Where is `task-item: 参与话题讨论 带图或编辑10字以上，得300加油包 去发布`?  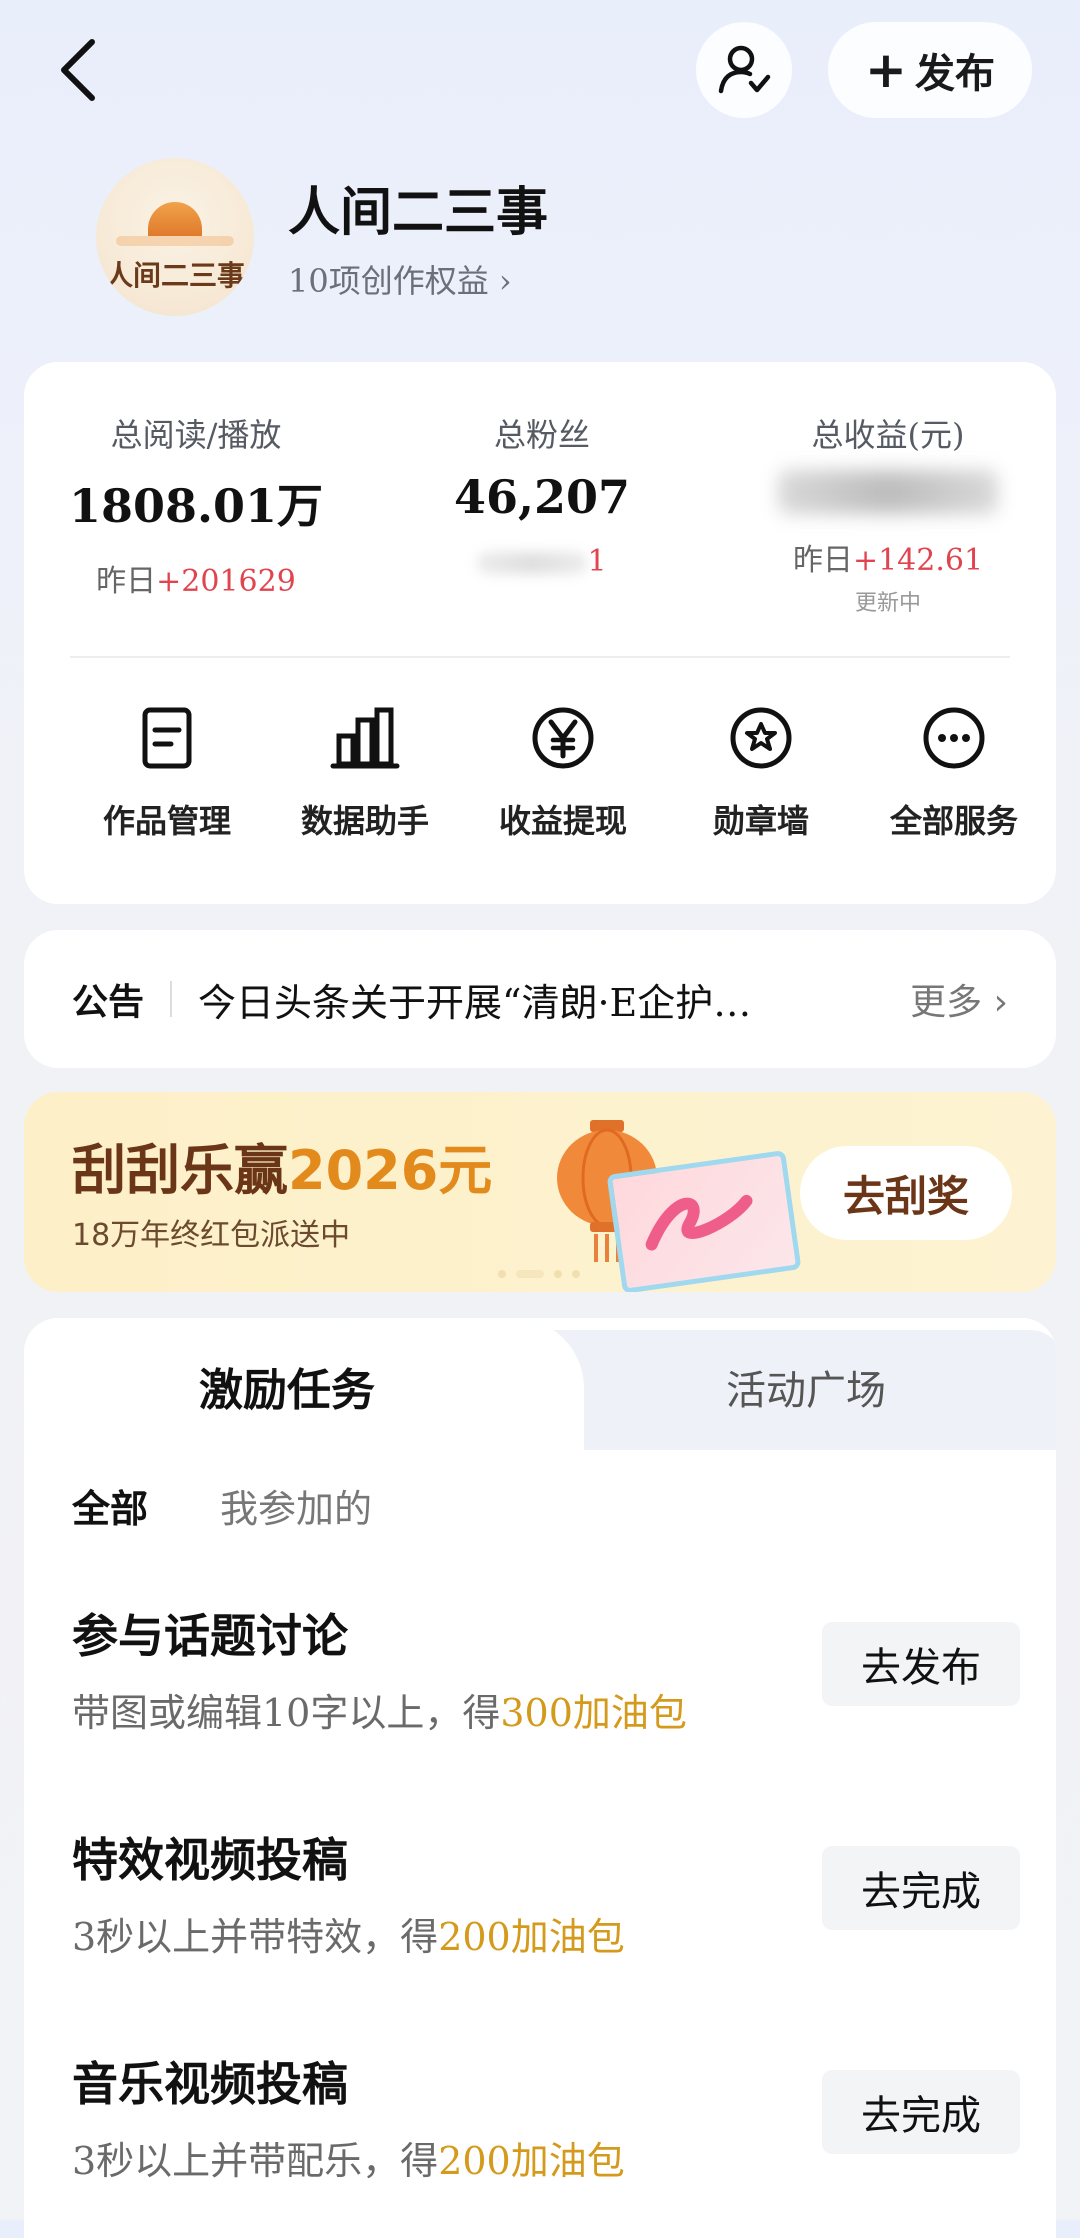 task-item: 参与话题讨论 带图或编辑10字以上，得300加油包 去发布 is located at coordinates (552, 1670).